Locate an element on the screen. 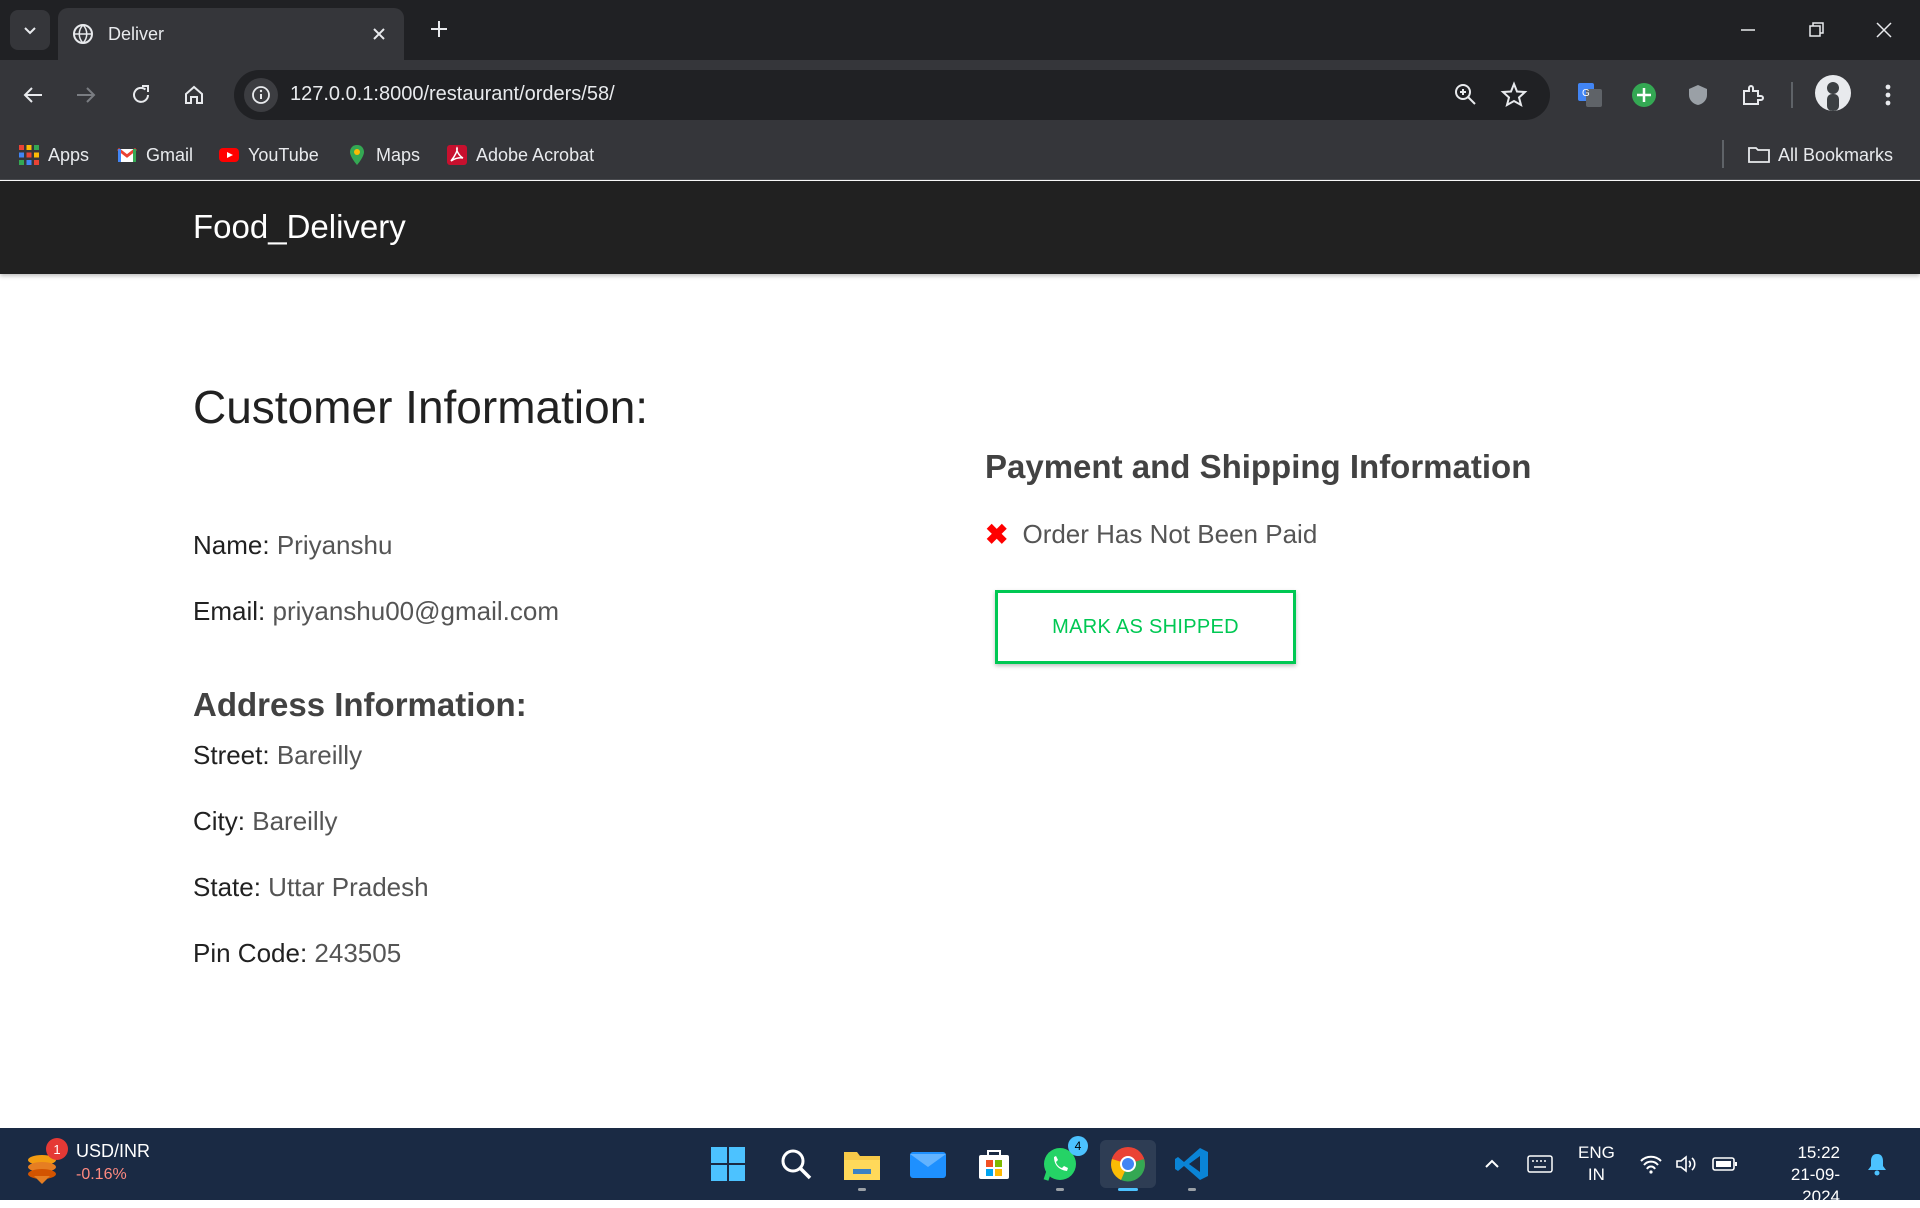  more-vert-icon is located at coordinates (1888, 95).